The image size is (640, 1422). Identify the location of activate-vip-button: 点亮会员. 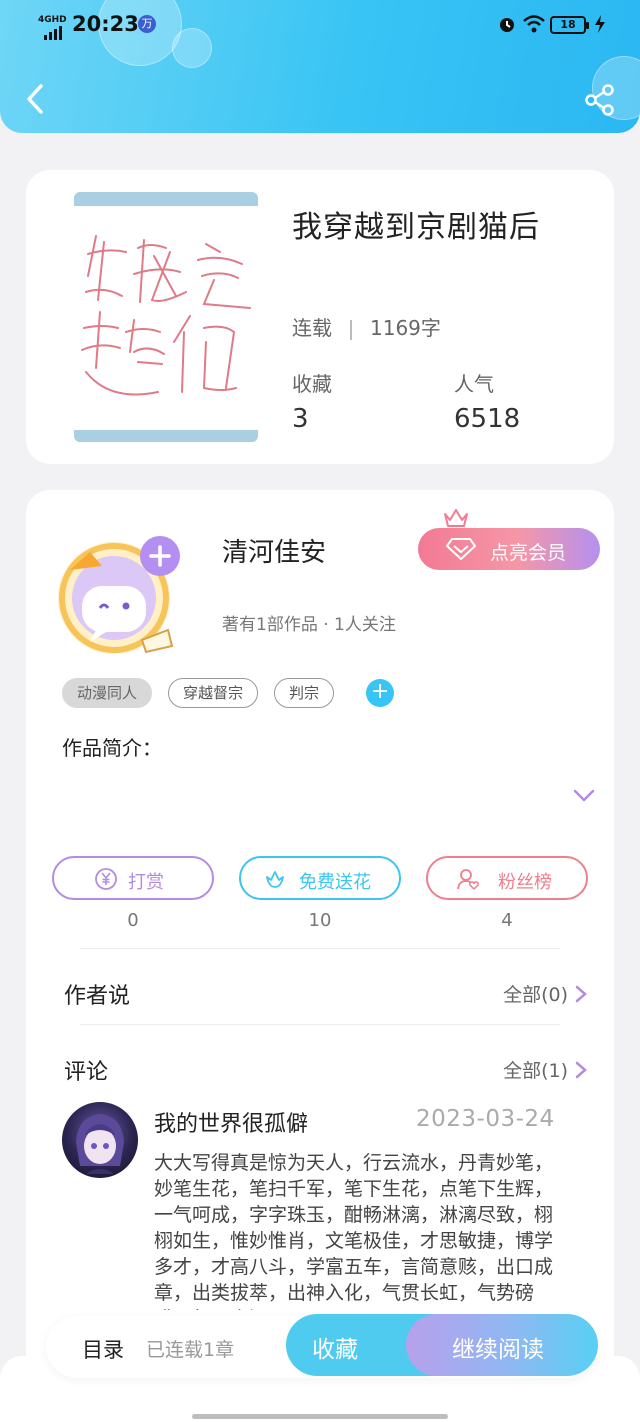
(509, 549).